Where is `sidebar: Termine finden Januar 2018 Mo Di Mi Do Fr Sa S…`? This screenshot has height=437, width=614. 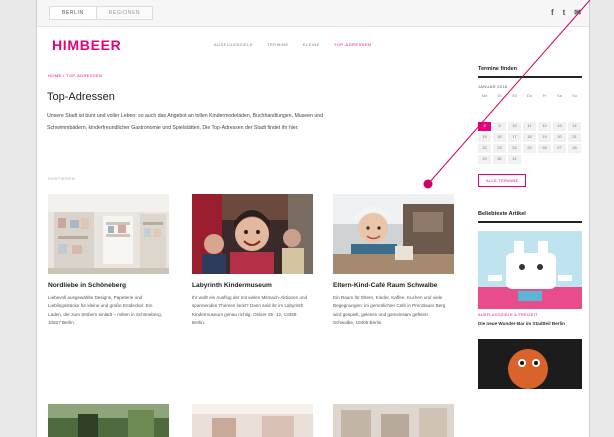 sidebar: Termine finden Januar 2018 Mo Di Mi Do Fr Sa S… is located at coordinates (530, 227).